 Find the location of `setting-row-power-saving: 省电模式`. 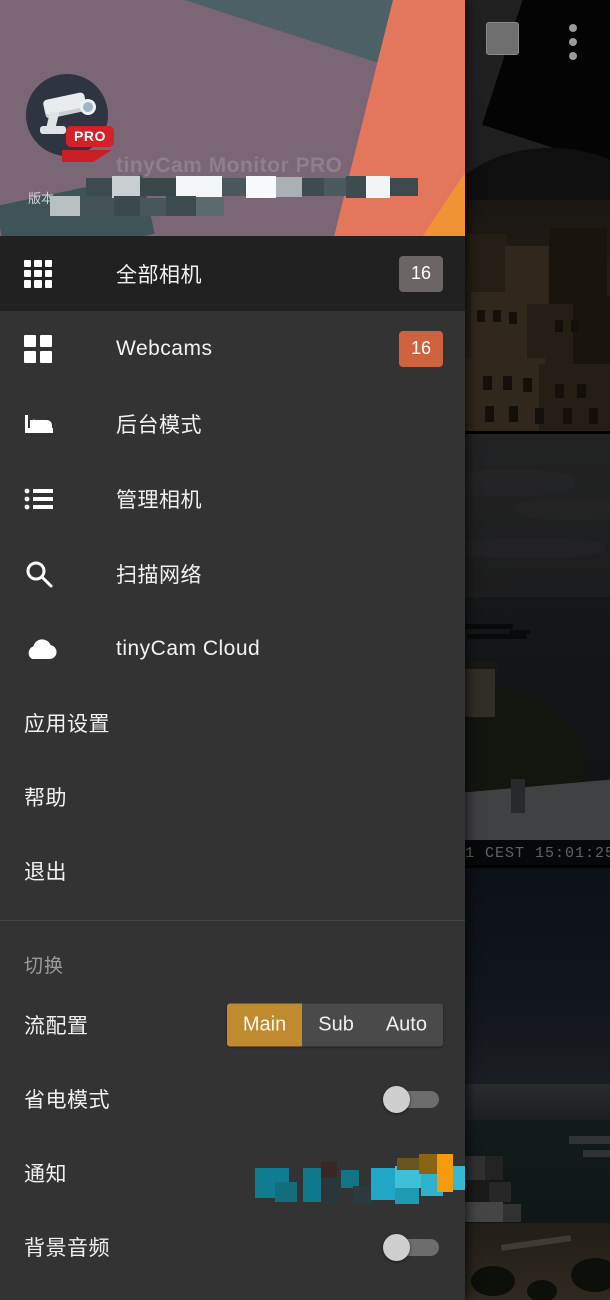

setting-row-power-saving: 省电模式 is located at coordinates (232, 1099).